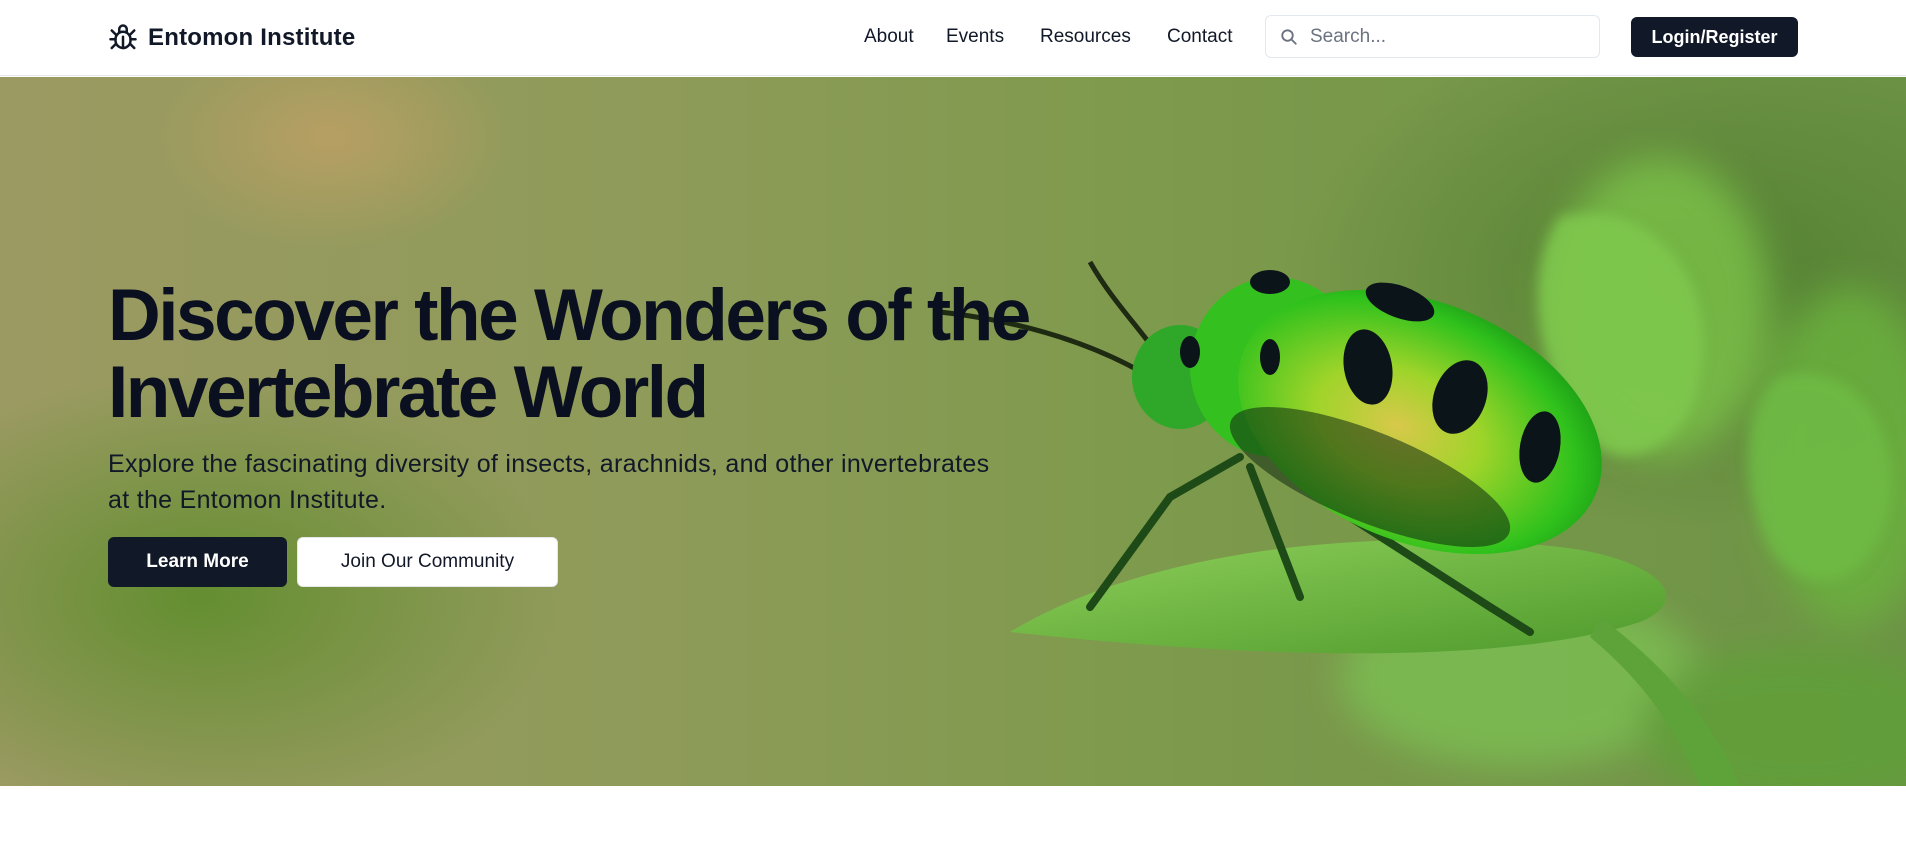 The width and height of the screenshot is (1906, 855). Describe the element at coordinates (247, 500) in the screenshot. I see `hero-subtitle-line-2: at the Entomon Institute.` at that location.